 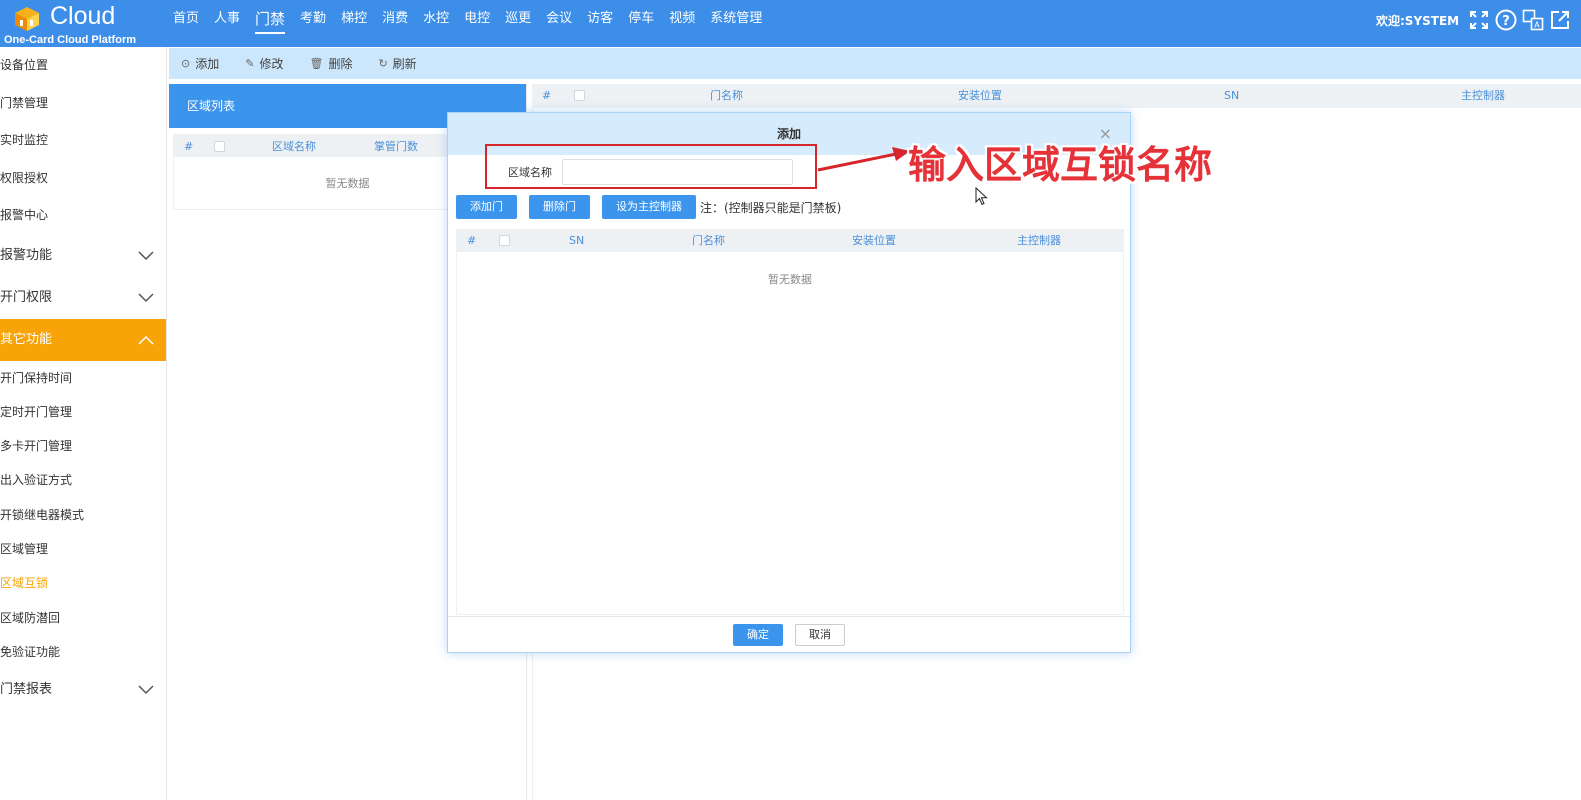 I want to click on col-sn: SN, so click(x=1232, y=95).